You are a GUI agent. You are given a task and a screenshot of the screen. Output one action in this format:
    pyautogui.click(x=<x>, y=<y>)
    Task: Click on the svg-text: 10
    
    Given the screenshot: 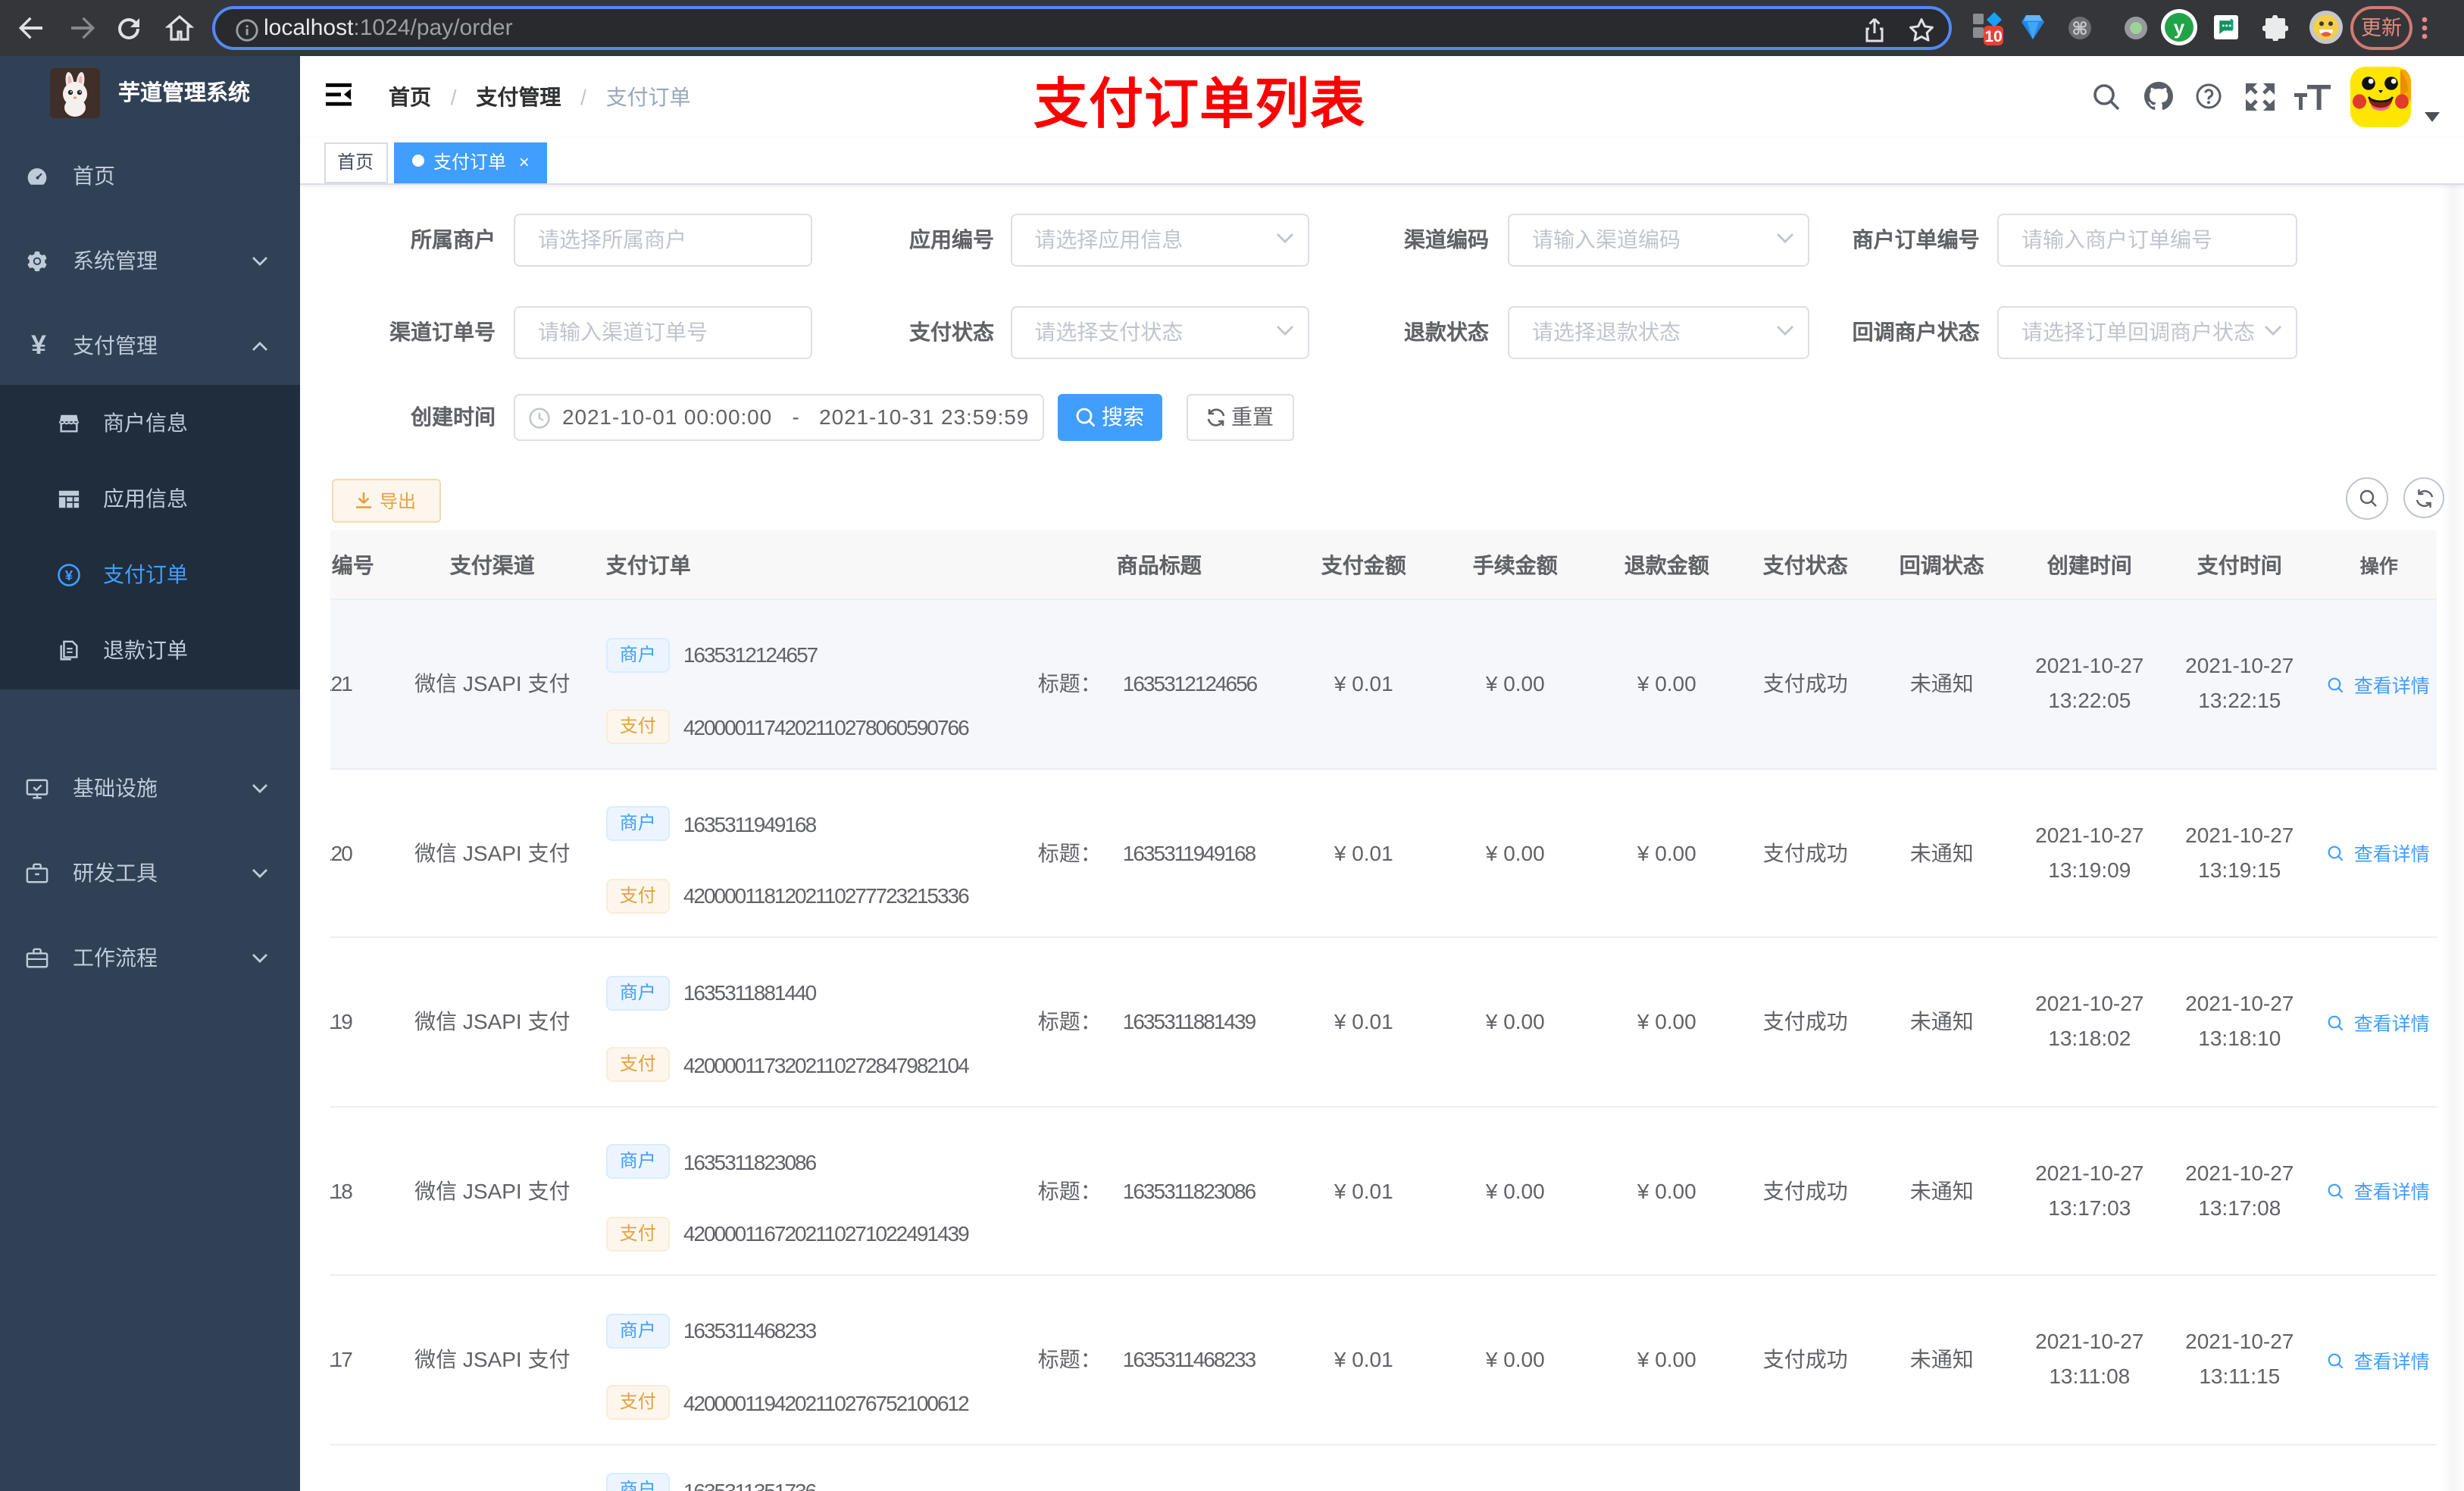 What is the action you would take?
    pyautogui.click(x=1993, y=36)
    